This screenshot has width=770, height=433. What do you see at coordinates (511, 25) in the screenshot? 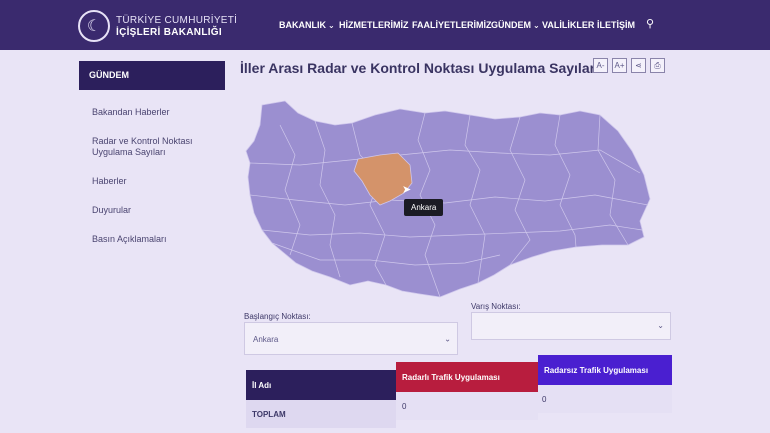
I see `nav-label: GÜNDEM` at bounding box center [511, 25].